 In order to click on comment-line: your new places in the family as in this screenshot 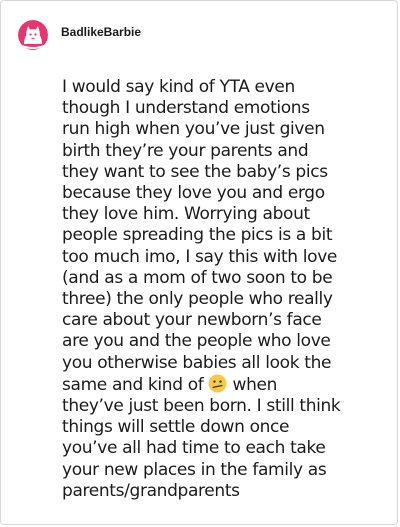, I will do `click(194, 469)`.